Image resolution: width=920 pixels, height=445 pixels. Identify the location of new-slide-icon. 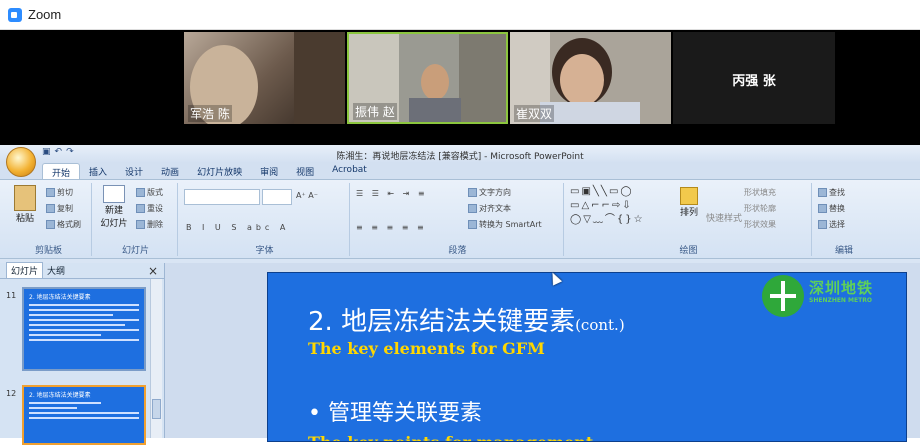
(114, 194).